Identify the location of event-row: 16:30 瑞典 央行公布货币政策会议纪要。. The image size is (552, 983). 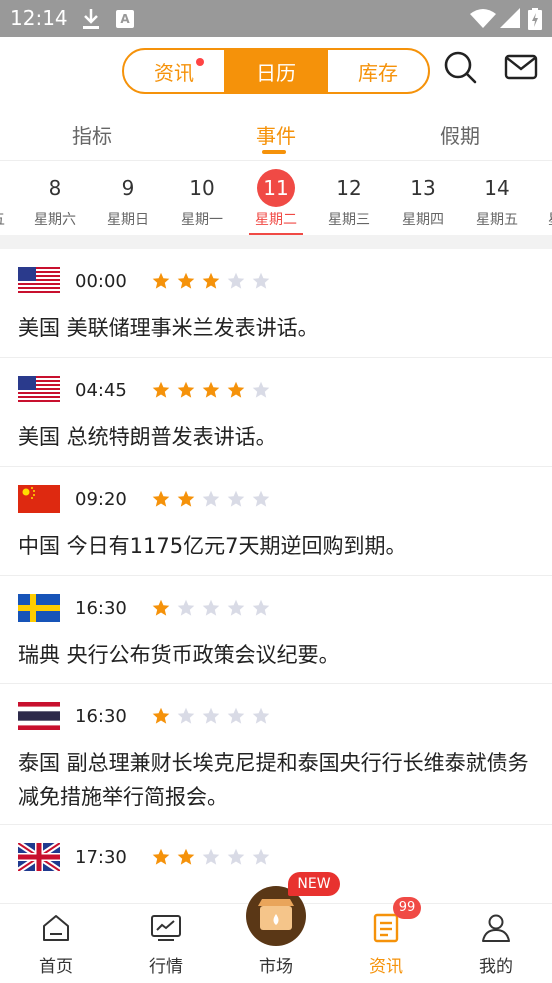
(276, 630).